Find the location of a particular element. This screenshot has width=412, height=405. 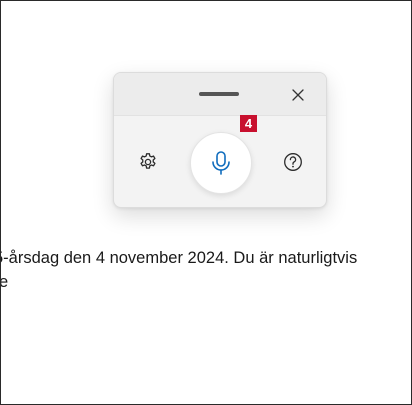

microphone-icon is located at coordinates (221, 163).